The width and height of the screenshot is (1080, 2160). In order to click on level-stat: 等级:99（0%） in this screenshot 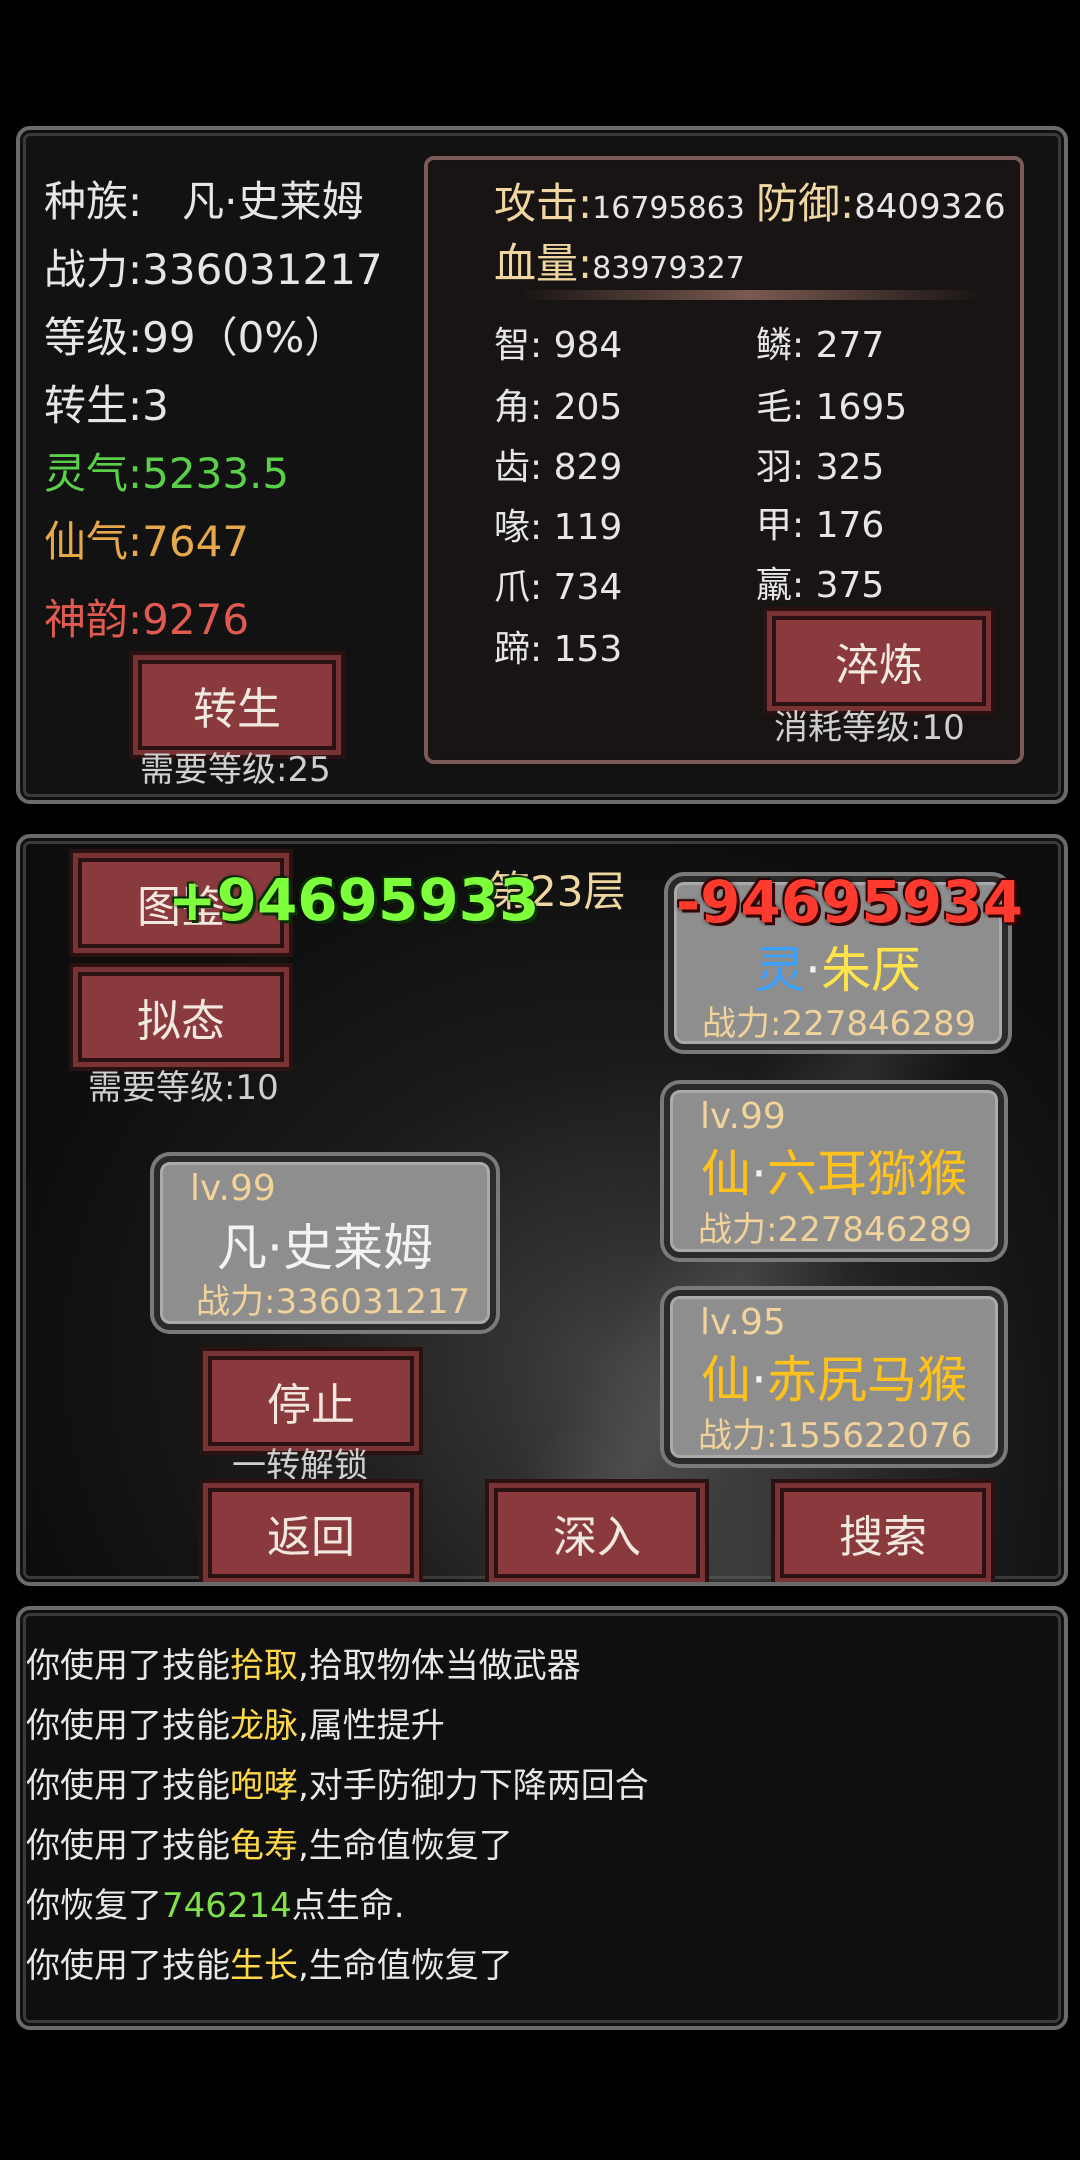, I will do `click(195, 337)`.